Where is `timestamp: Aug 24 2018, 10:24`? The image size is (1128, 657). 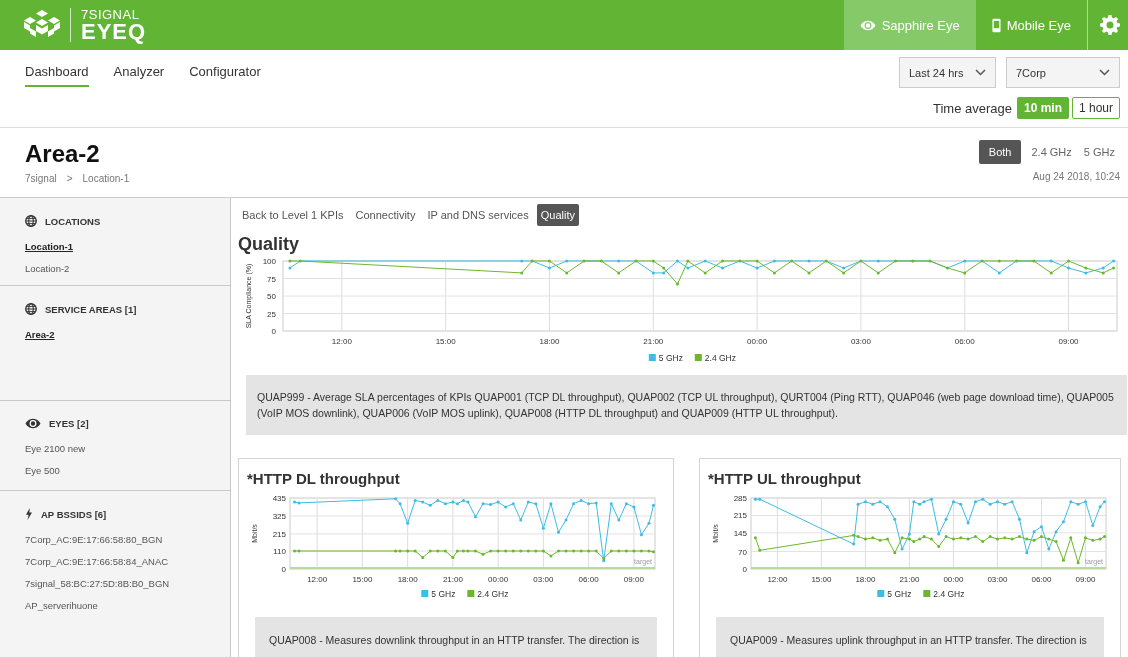 timestamp: Aug 24 2018, 10:24 is located at coordinates (1076, 176).